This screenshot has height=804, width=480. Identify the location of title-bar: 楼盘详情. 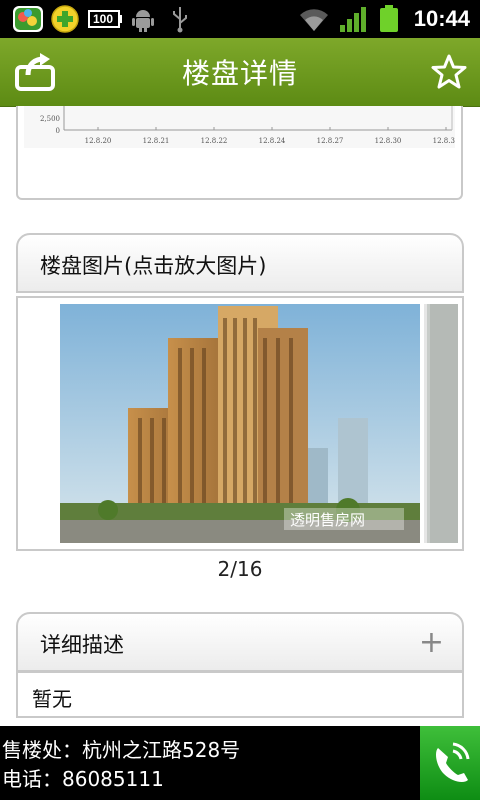
(240, 72).